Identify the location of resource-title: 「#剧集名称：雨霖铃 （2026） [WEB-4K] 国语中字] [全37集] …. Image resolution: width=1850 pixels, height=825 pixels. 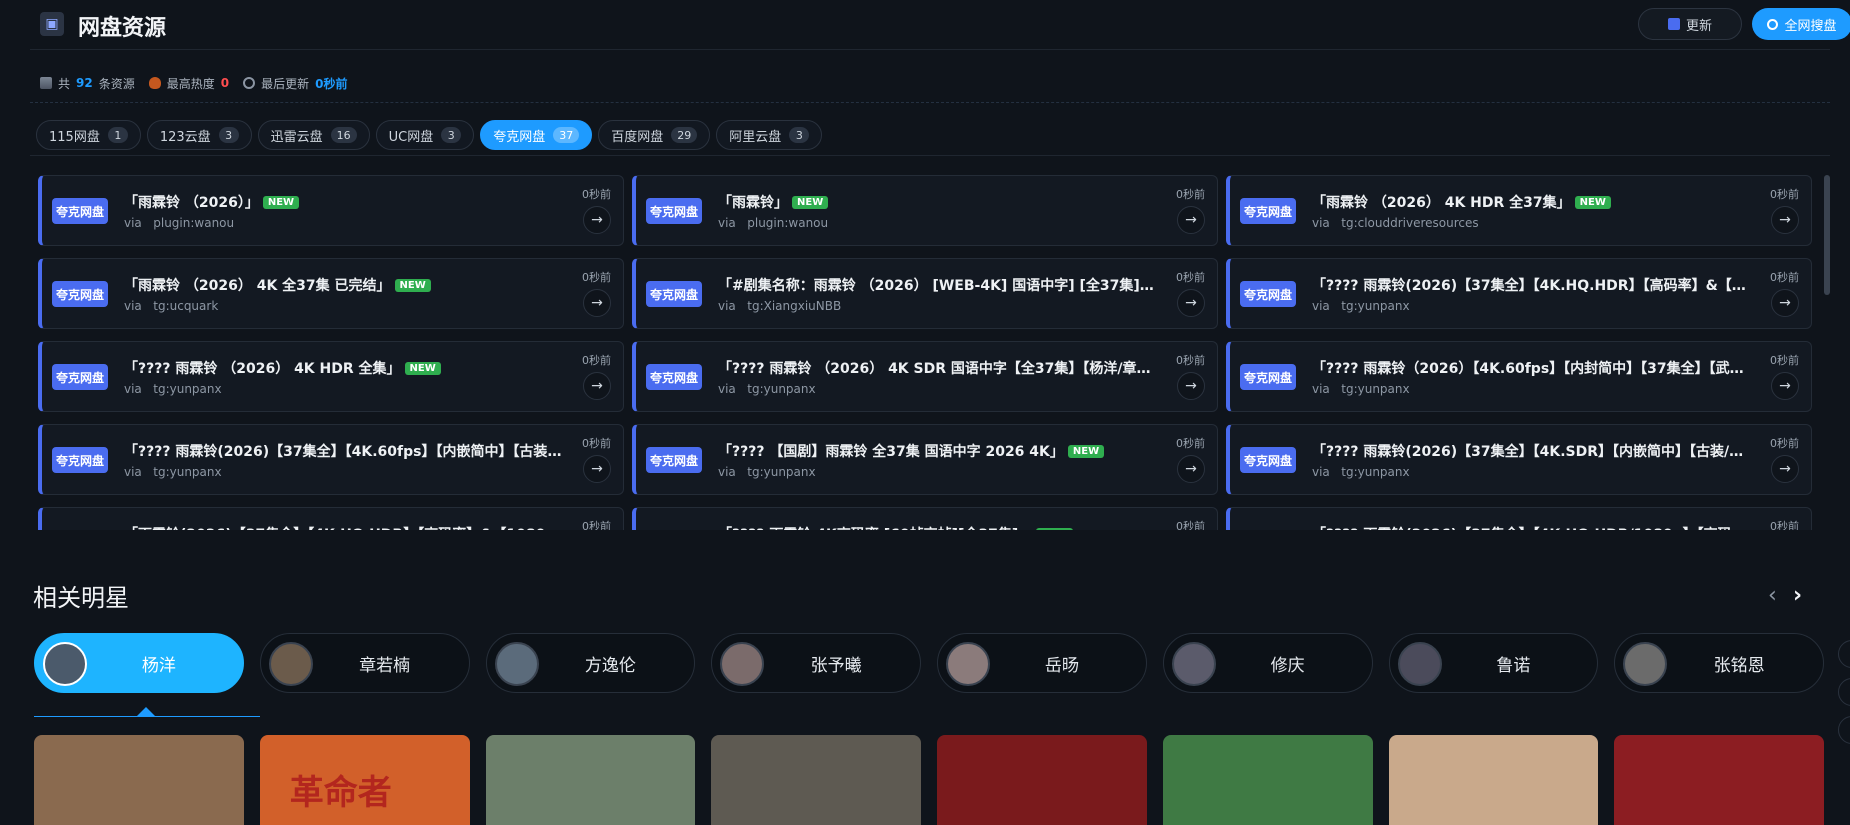
(938, 285).